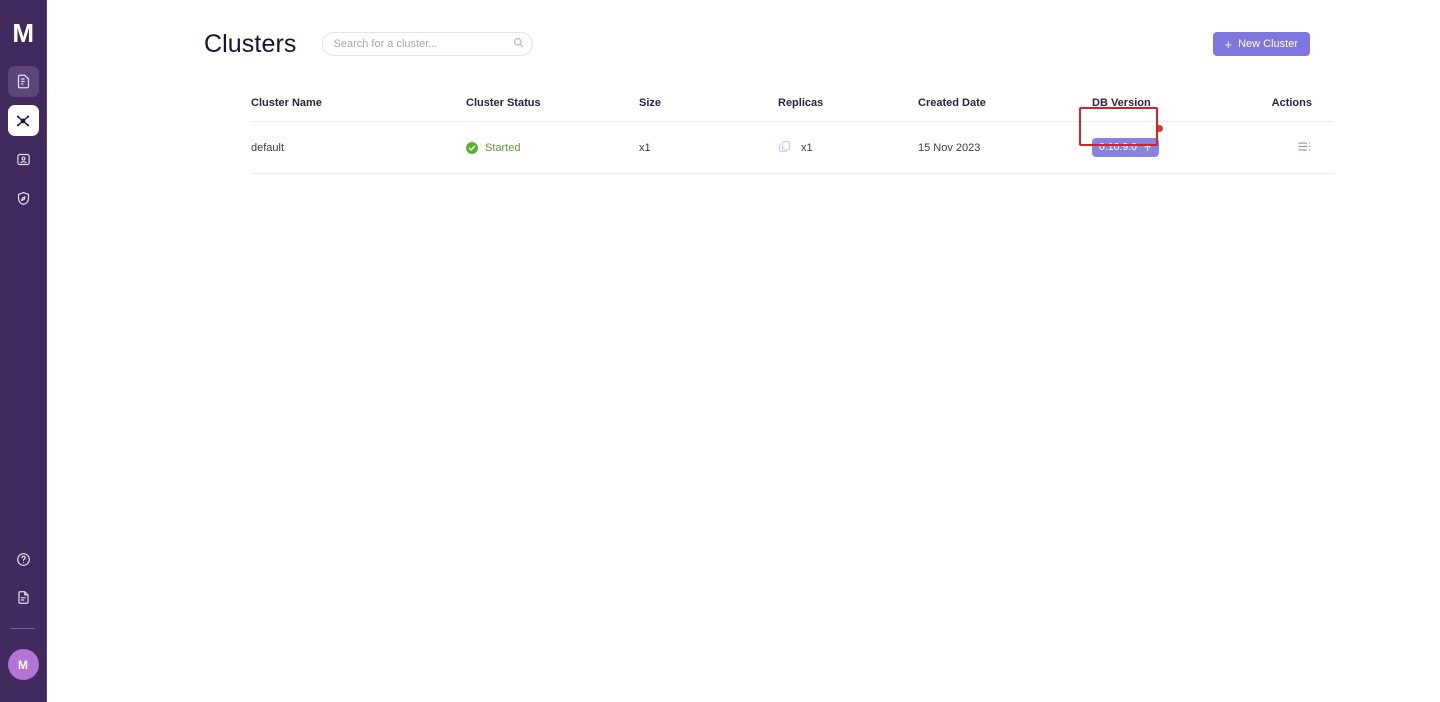 This screenshot has width=1440, height=702. I want to click on column-header-cluster-status: Cluster Status, so click(552, 109).